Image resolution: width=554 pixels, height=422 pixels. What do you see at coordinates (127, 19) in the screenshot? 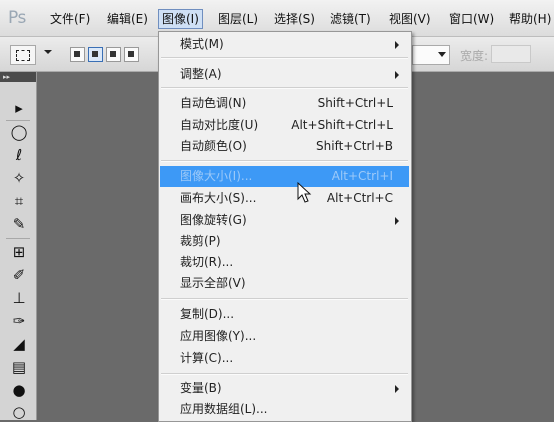
I see `menu-edit: 编辑(E)` at bounding box center [127, 19].